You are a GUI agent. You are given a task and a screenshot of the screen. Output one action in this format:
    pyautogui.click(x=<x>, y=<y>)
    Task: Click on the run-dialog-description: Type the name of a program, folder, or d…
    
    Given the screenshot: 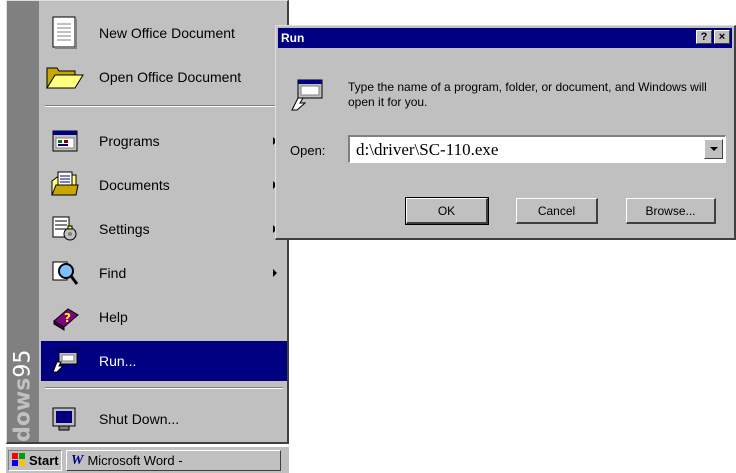 What is the action you would take?
    pyautogui.click(x=527, y=94)
    